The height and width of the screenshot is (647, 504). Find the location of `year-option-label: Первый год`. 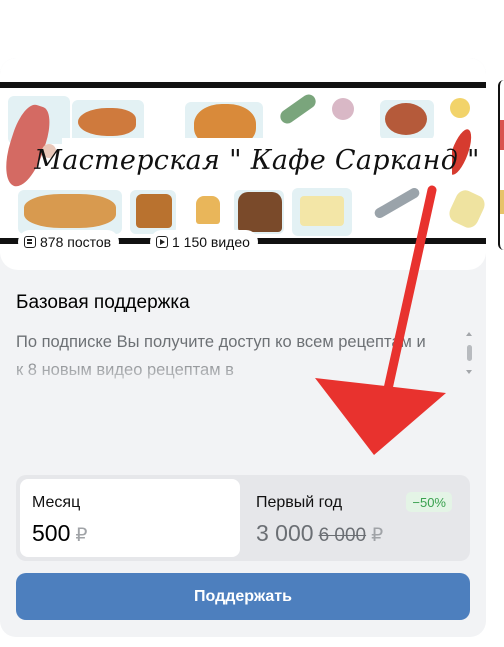

year-option-label: Первый год is located at coordinates (299, 502).